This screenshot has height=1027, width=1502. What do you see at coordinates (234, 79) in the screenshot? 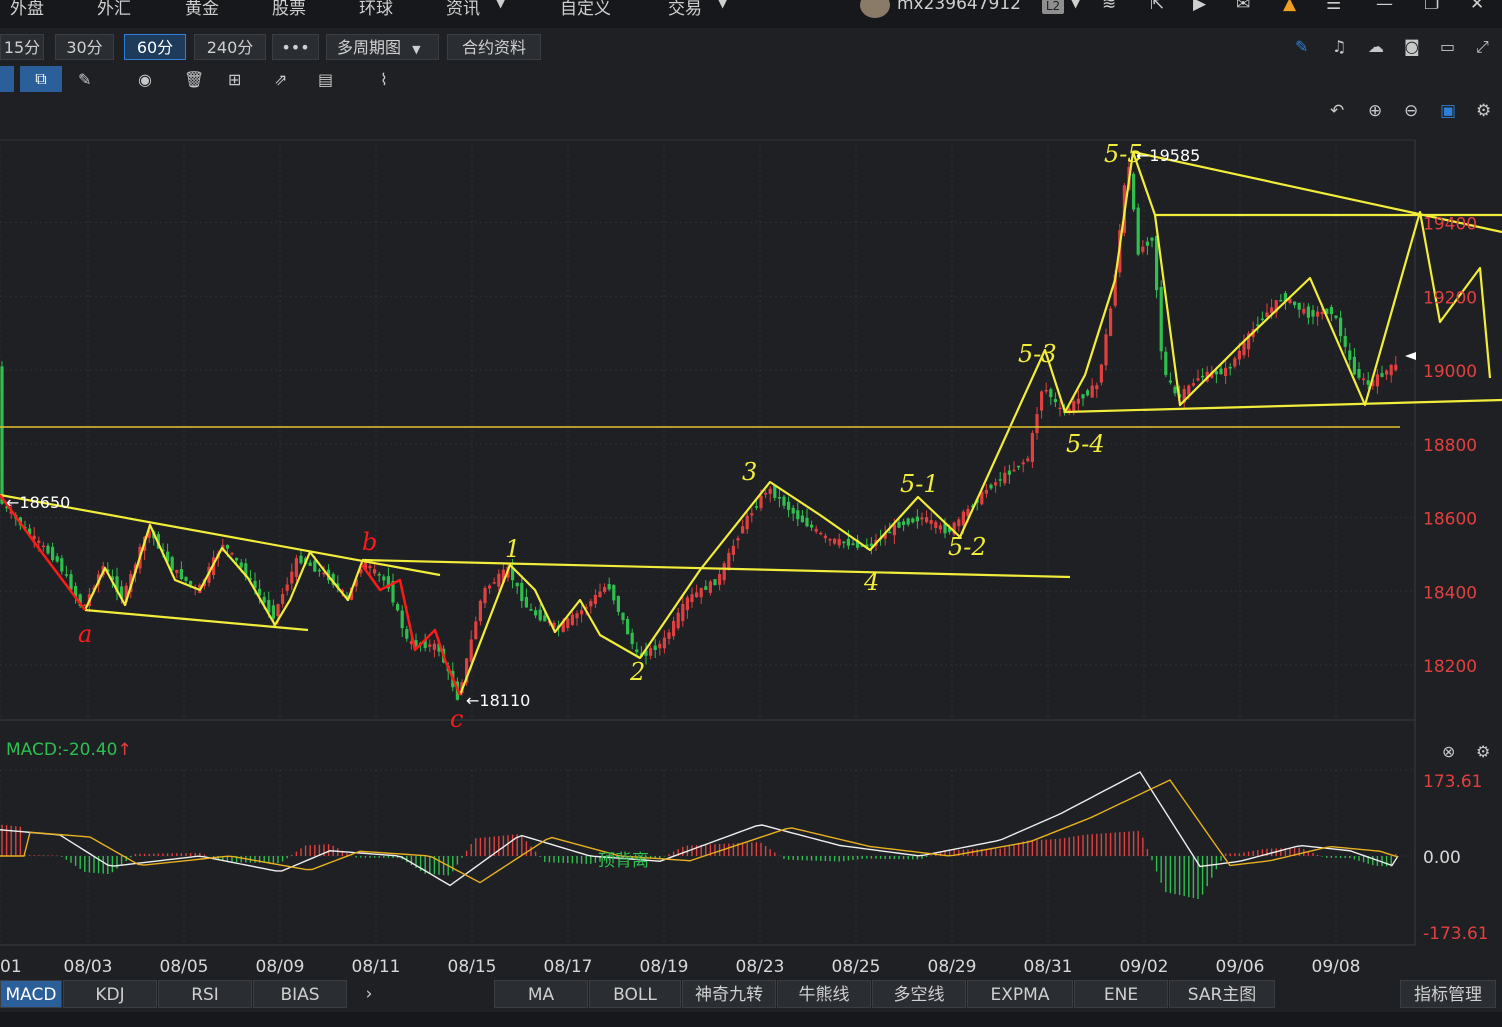
I see `grid-icon: ⊞` at bounding box center [234, 79].